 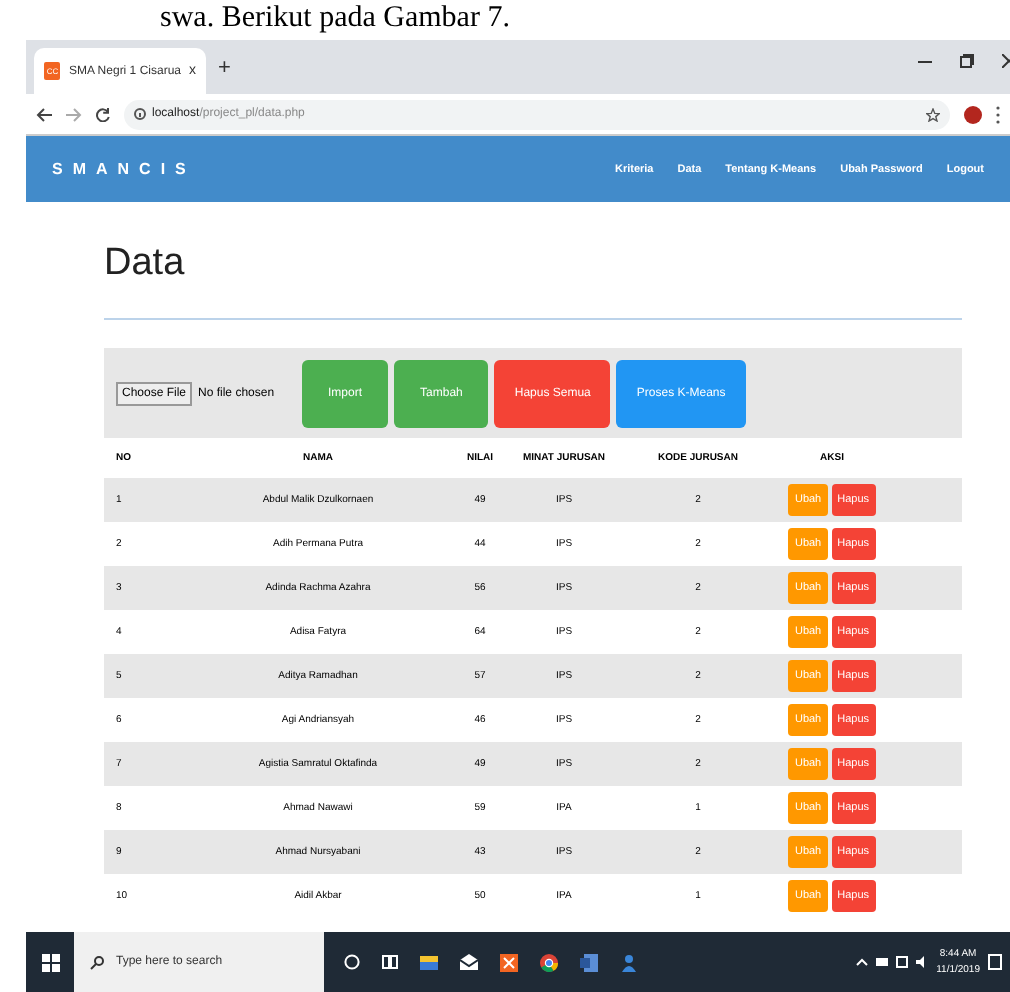 I want to click on reload-icon, so click(x=103, y=114).